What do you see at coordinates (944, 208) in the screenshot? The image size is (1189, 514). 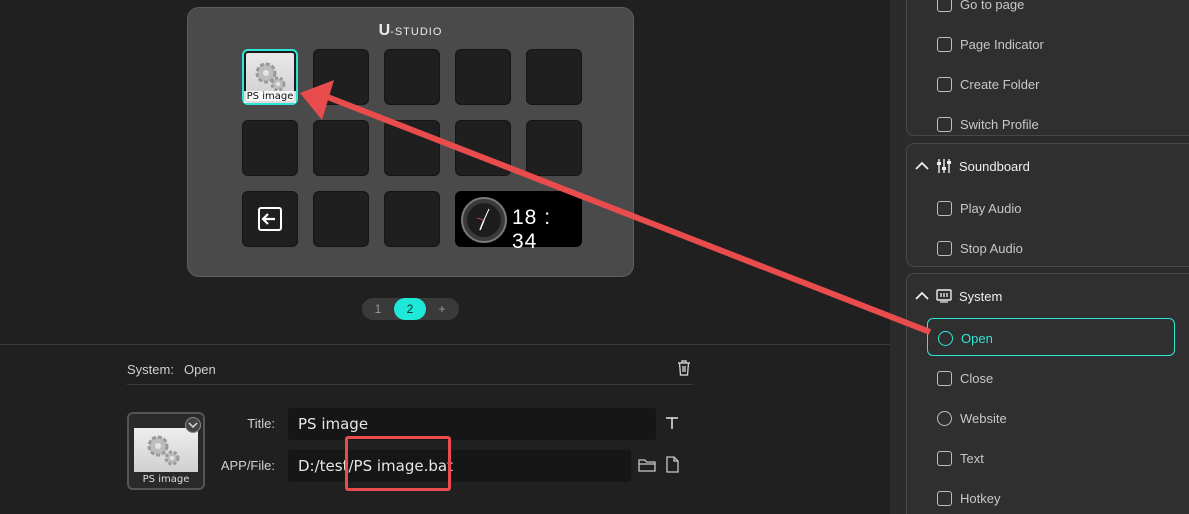 I see `play-icon` at bounding box center [944, 208].